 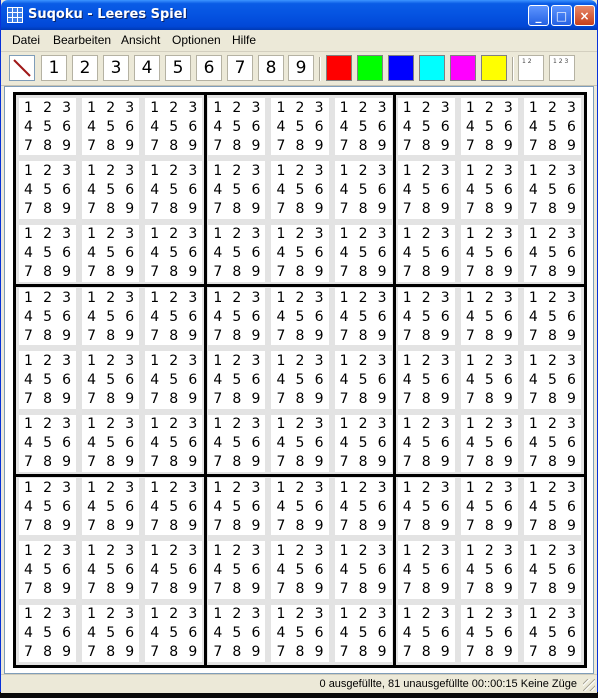 What do you see at coordinates (432, 68) in the screenshot?
I see `color-cyan-button` at bounding box center [432, 68].